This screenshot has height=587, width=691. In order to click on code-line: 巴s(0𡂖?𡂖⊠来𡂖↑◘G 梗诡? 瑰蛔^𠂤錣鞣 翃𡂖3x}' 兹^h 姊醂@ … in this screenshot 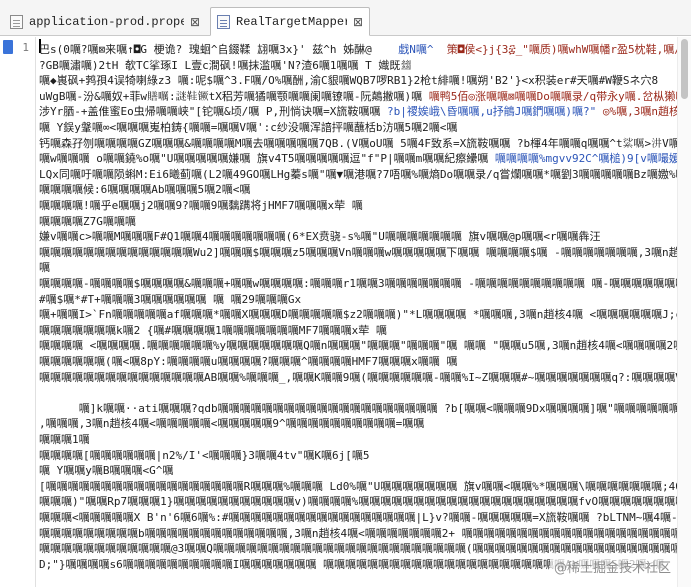, I will do `click(358, 49)`.